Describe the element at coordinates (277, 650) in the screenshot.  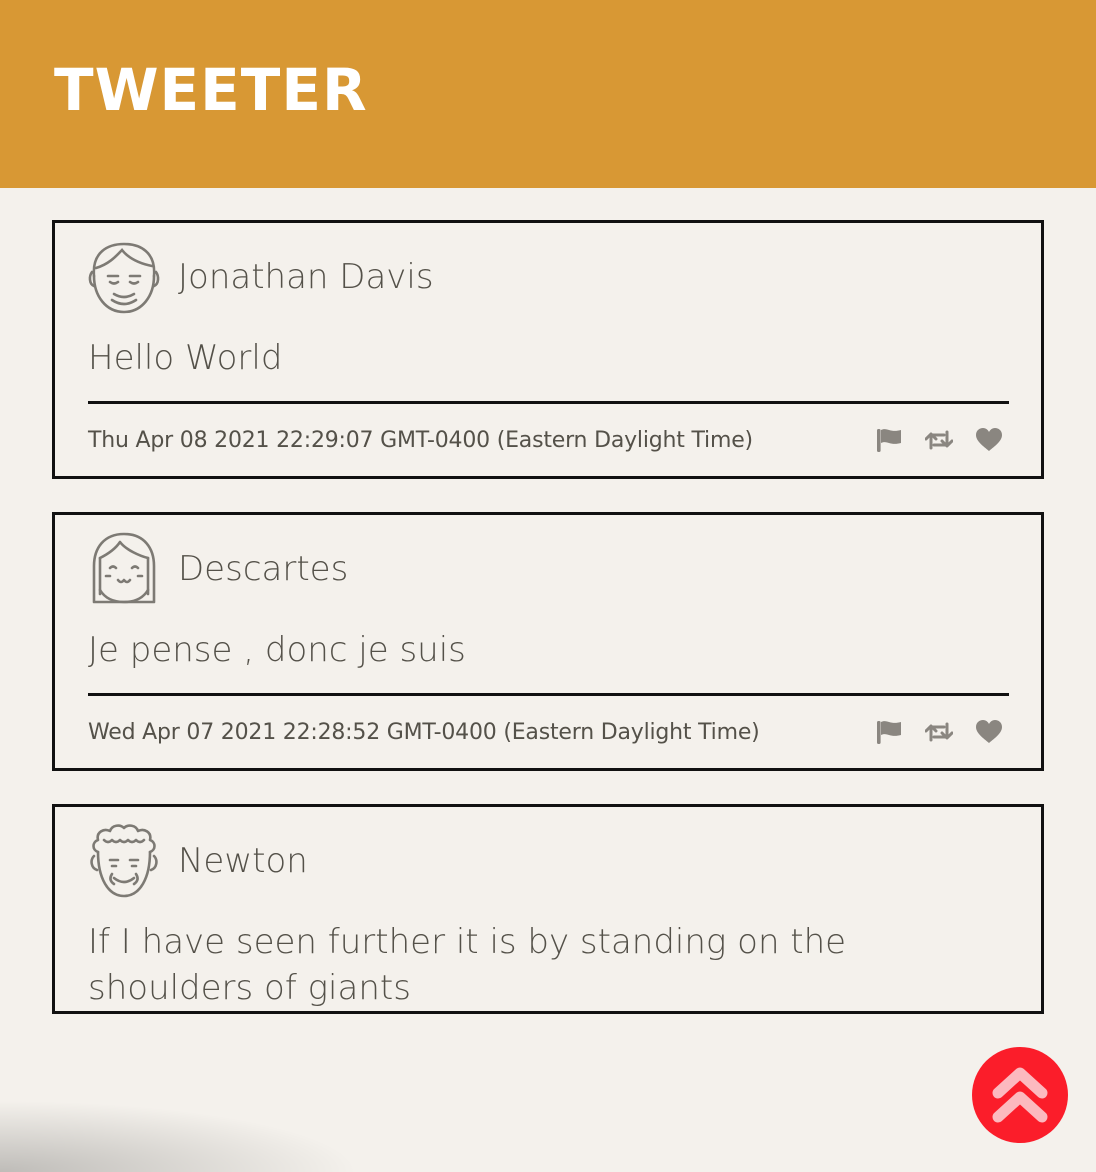
I see `tweet-content: Je pense , donc je suis` at that location.